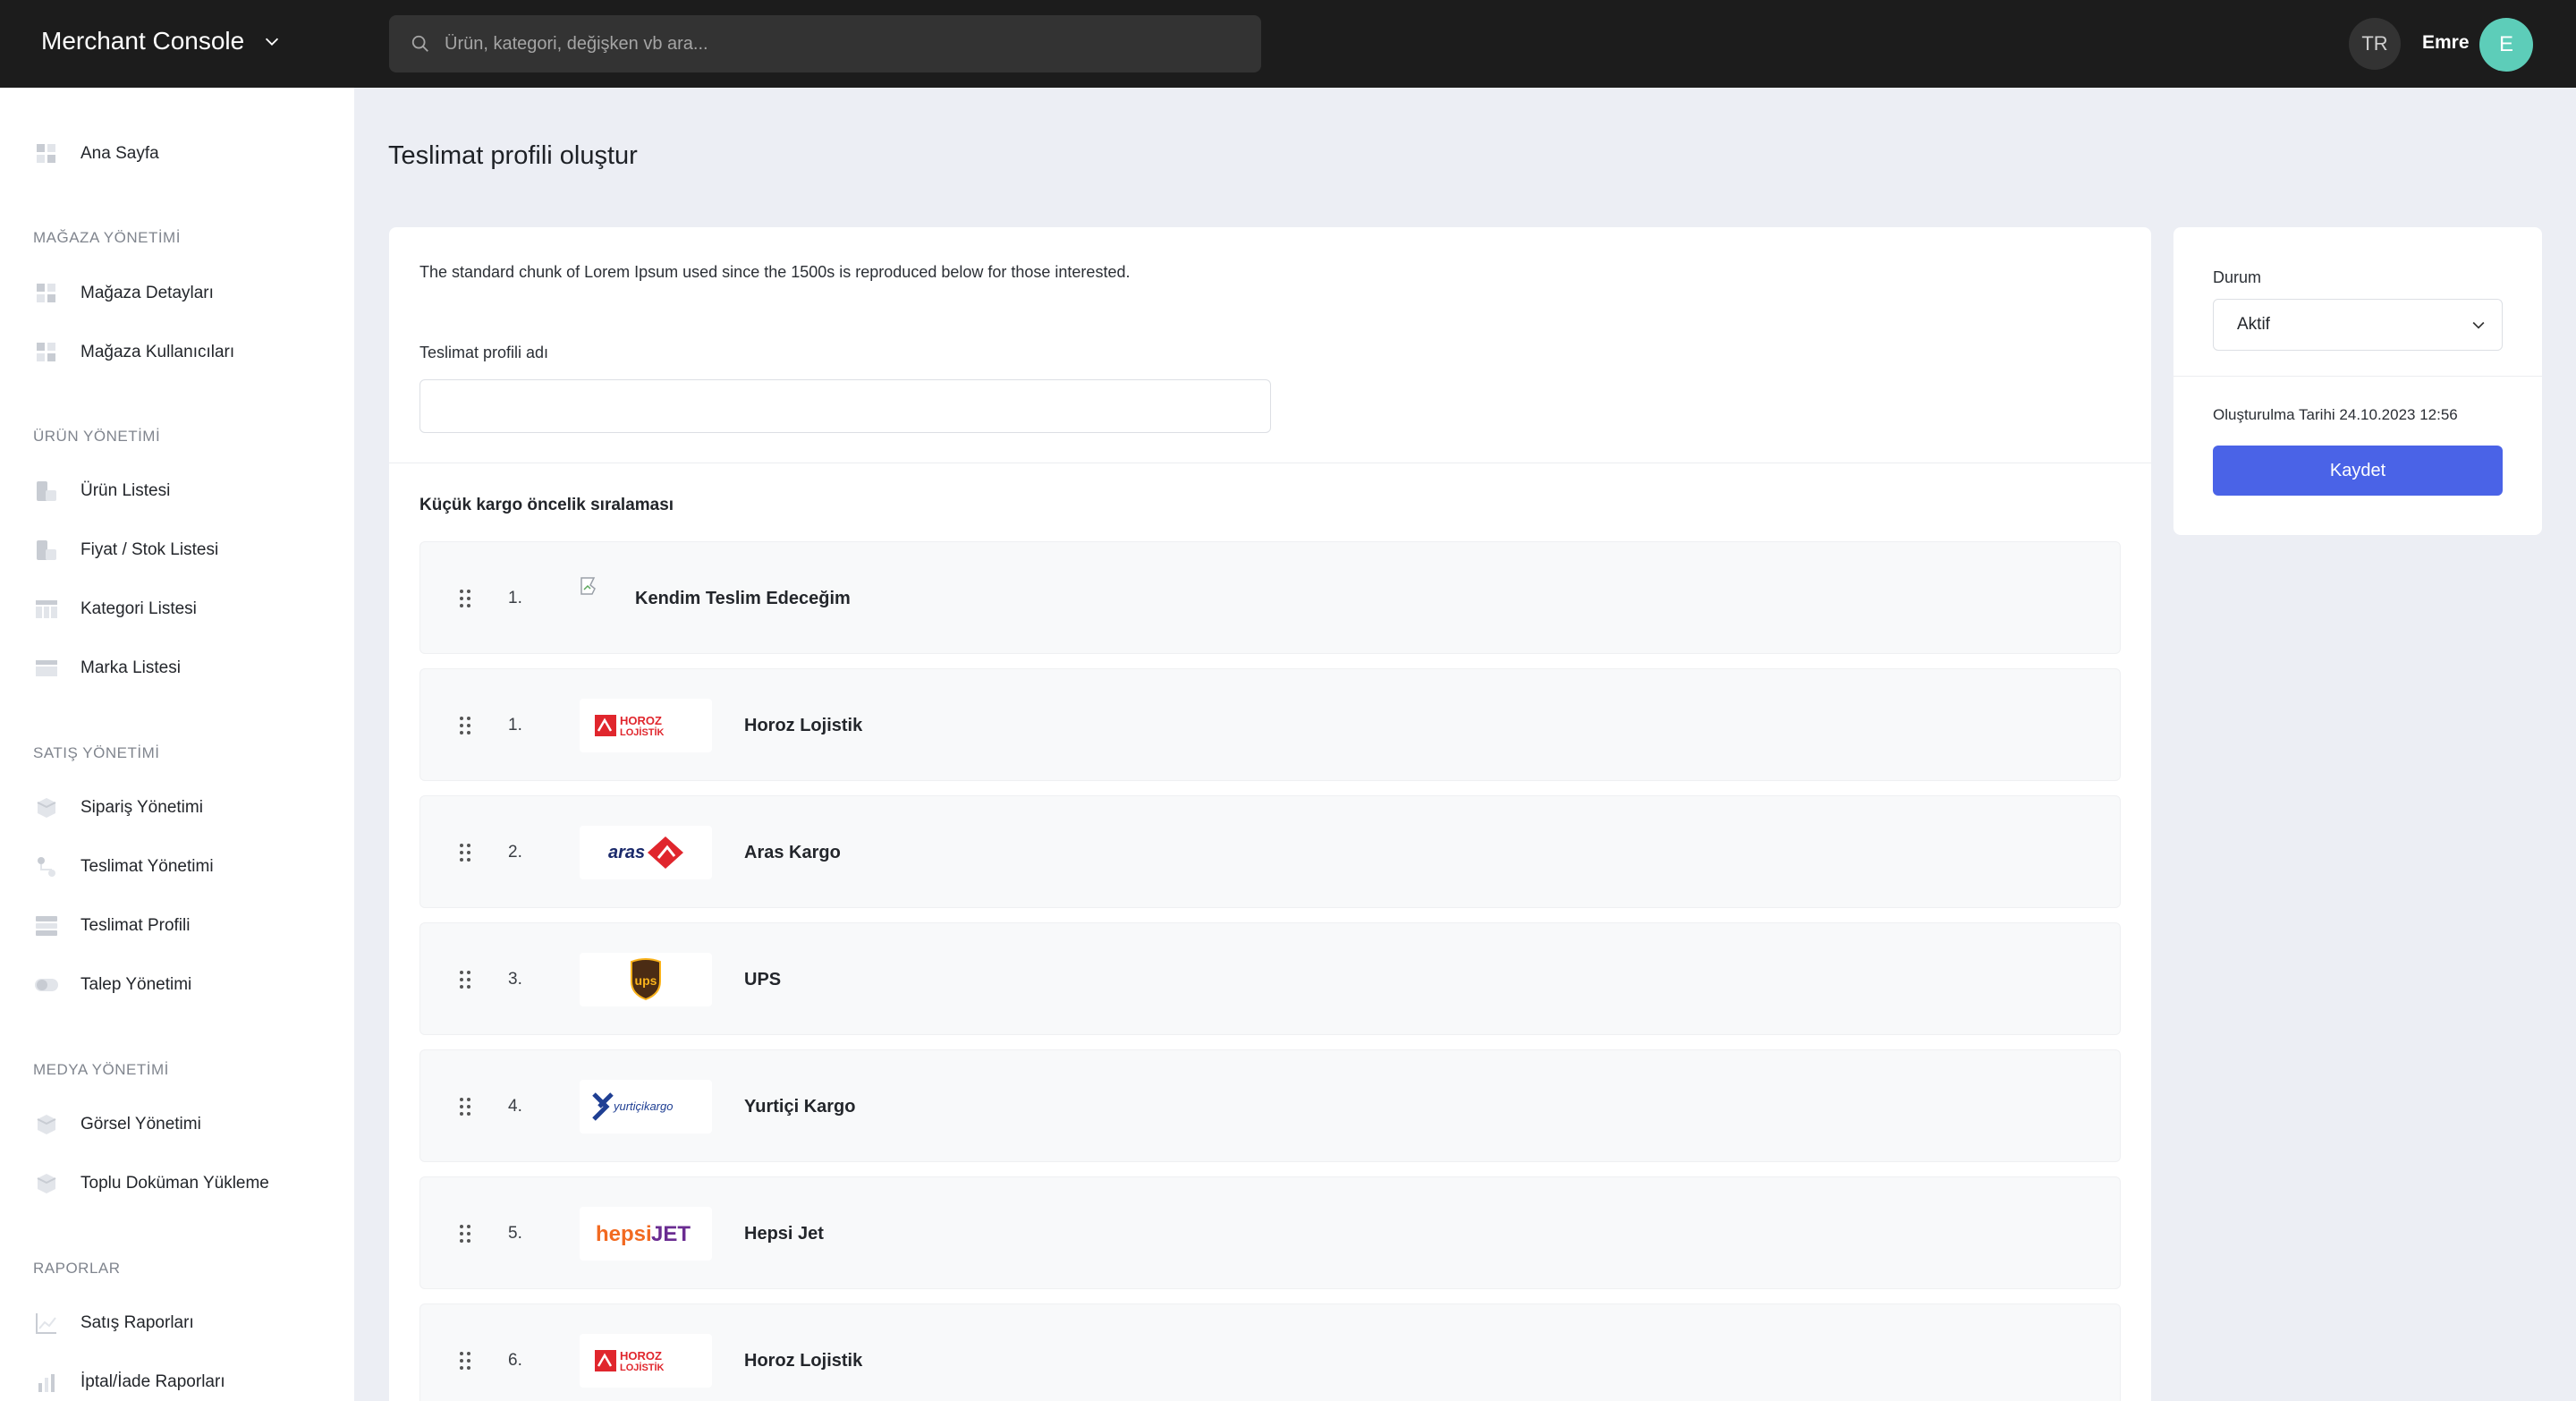  What do you see at coordinates (1270, 978) in the screenshot?
I see `carrier-row: 3. ups UPS` at bounding box center [1270, 978].